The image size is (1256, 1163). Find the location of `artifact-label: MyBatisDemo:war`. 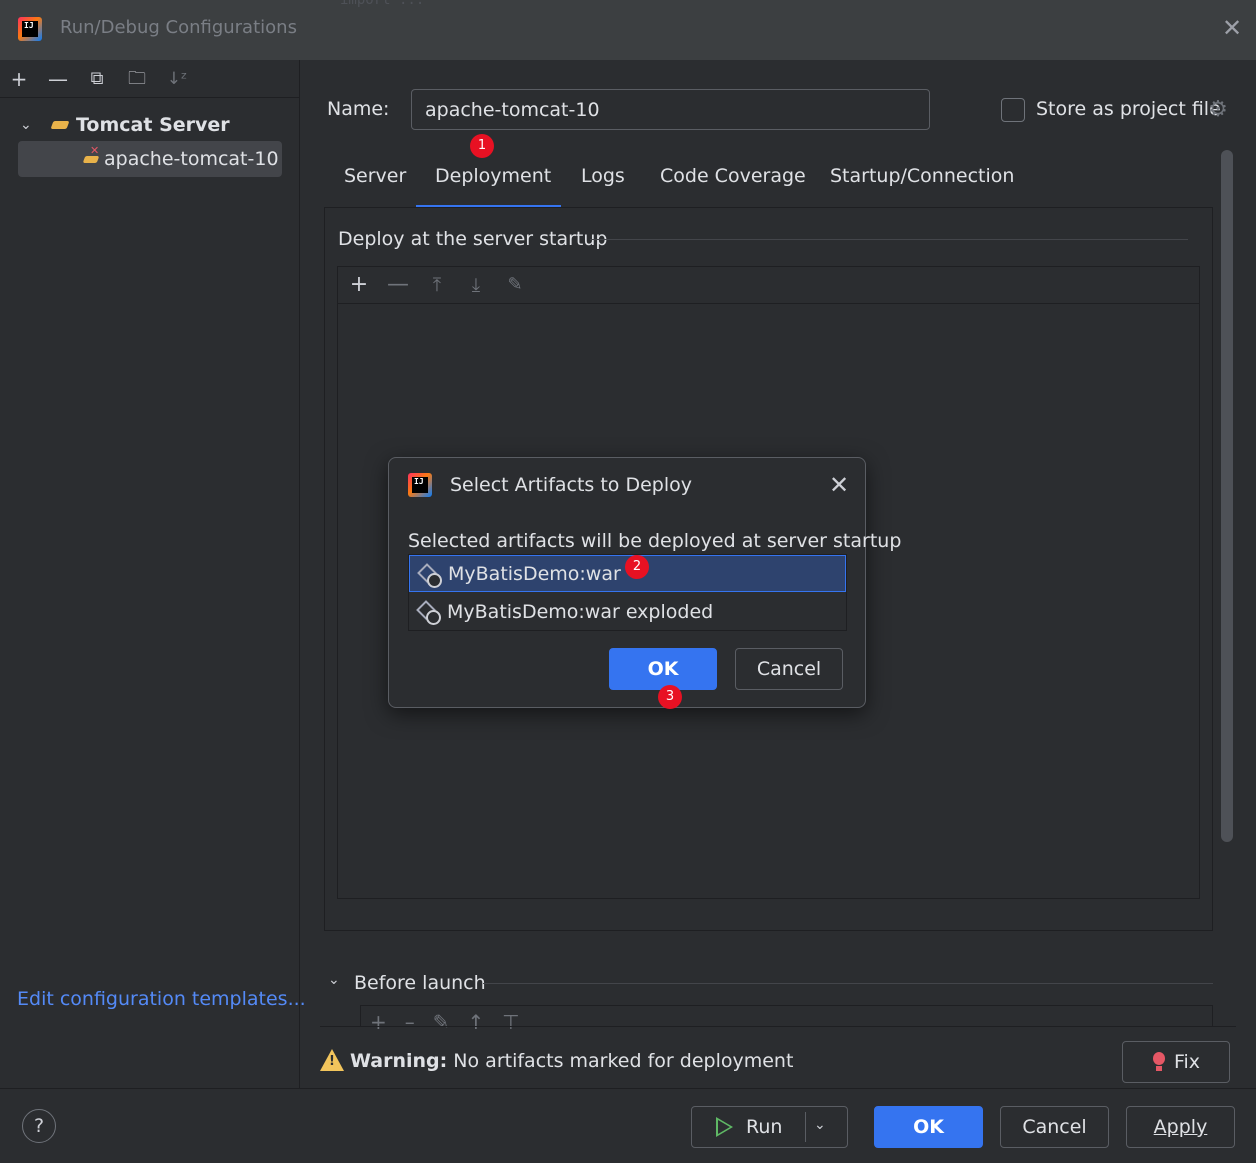

artifact-label: MyBatisDemo:war is located at coordinates (534, 573).